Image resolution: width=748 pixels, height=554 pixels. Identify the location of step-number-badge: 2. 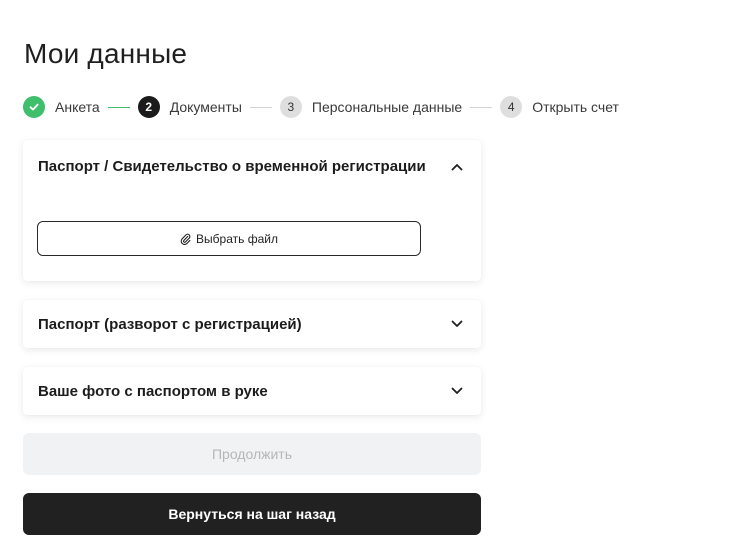
(148, 107).